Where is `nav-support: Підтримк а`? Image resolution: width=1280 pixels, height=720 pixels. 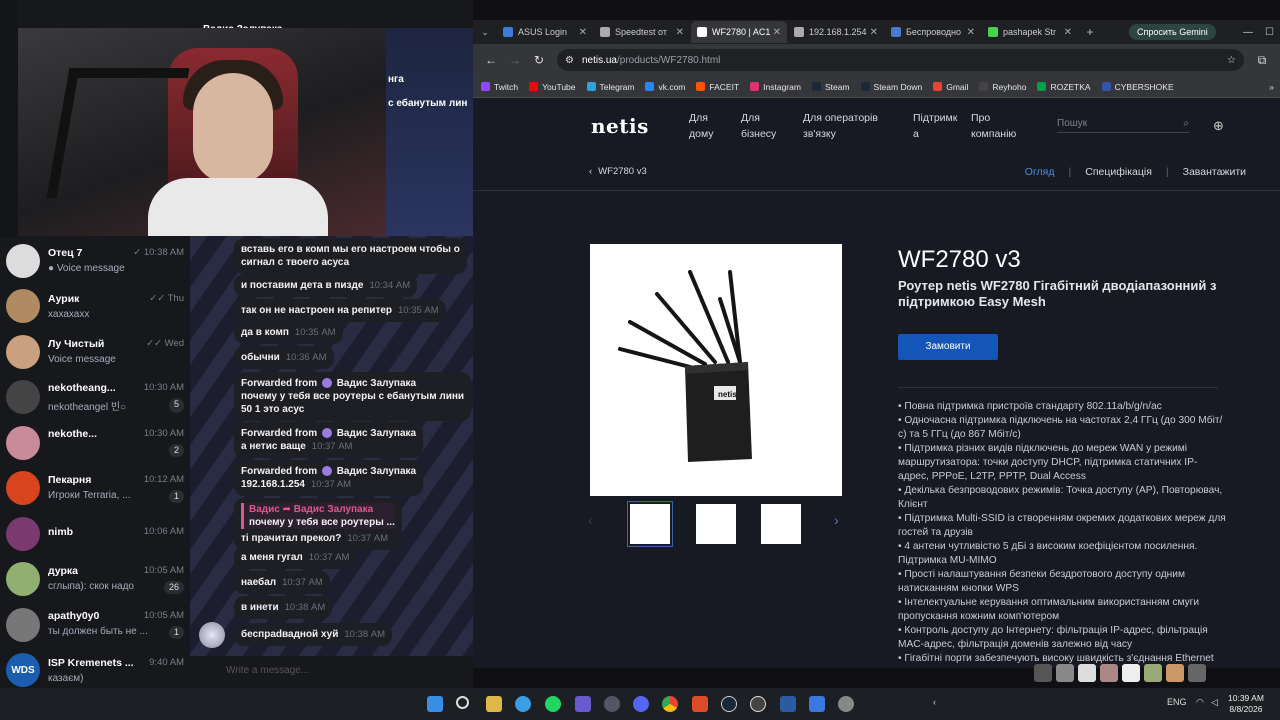
nav-support: Підтримк а is located at coordinates (935, 126).